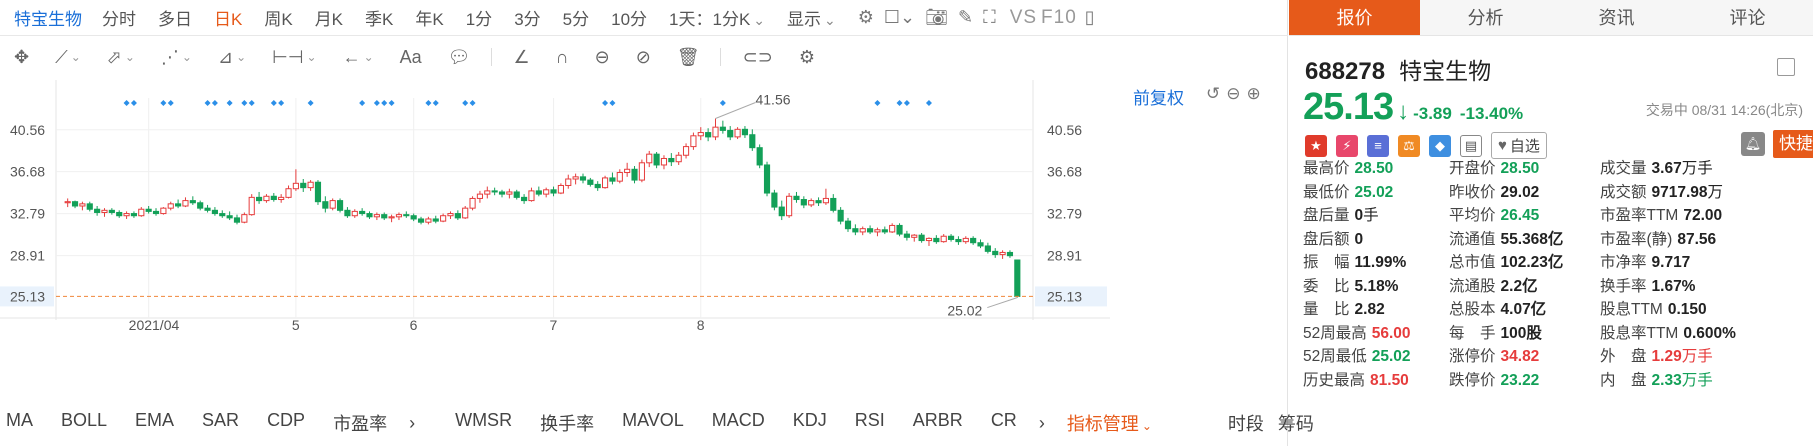  What do you see at coordinates (1004, 423) in the screenshot?
I see `indicator-item: CR` at bounding box center [1004, 423].